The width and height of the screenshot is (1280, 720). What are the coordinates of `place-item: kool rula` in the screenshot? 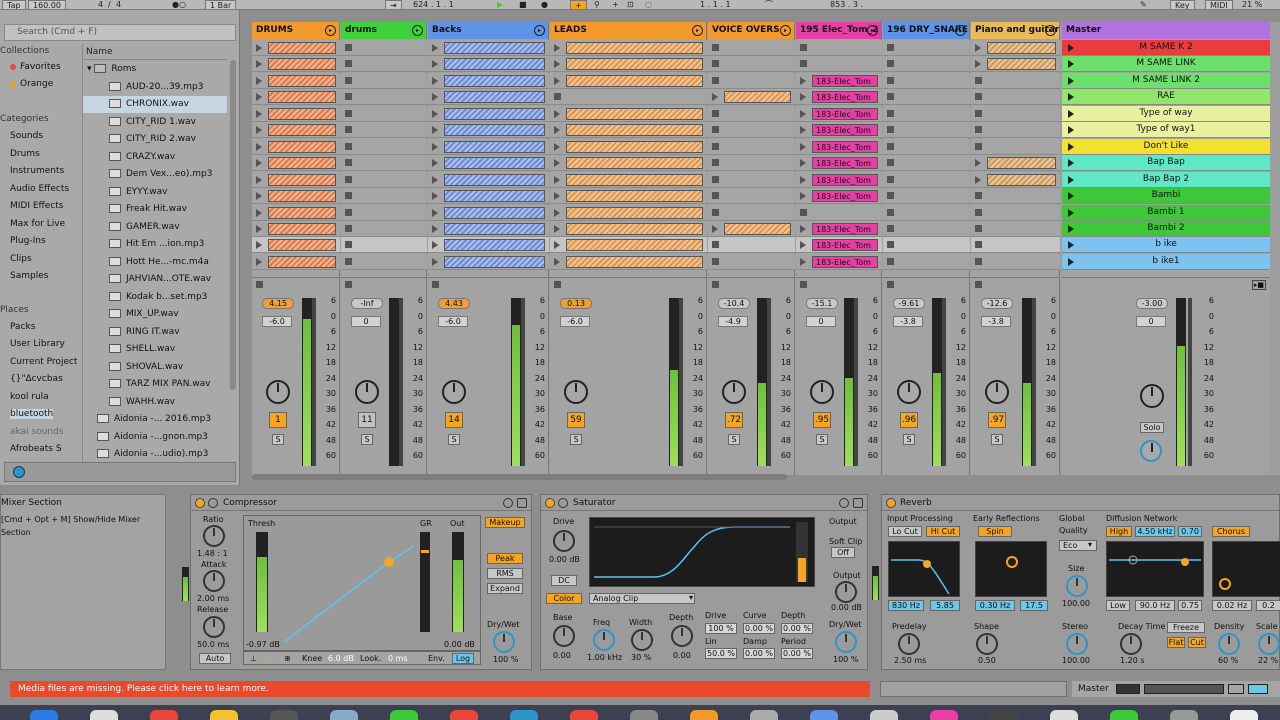 It's located at (29, 397).